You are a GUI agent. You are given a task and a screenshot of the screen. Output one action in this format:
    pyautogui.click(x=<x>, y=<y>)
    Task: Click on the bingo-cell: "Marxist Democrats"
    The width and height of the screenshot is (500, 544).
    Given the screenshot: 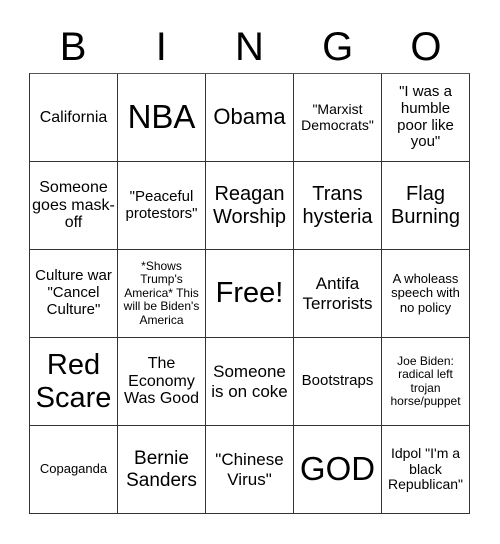 What is the action you would take?
    pyautogui.click(x=338, y=118)
    